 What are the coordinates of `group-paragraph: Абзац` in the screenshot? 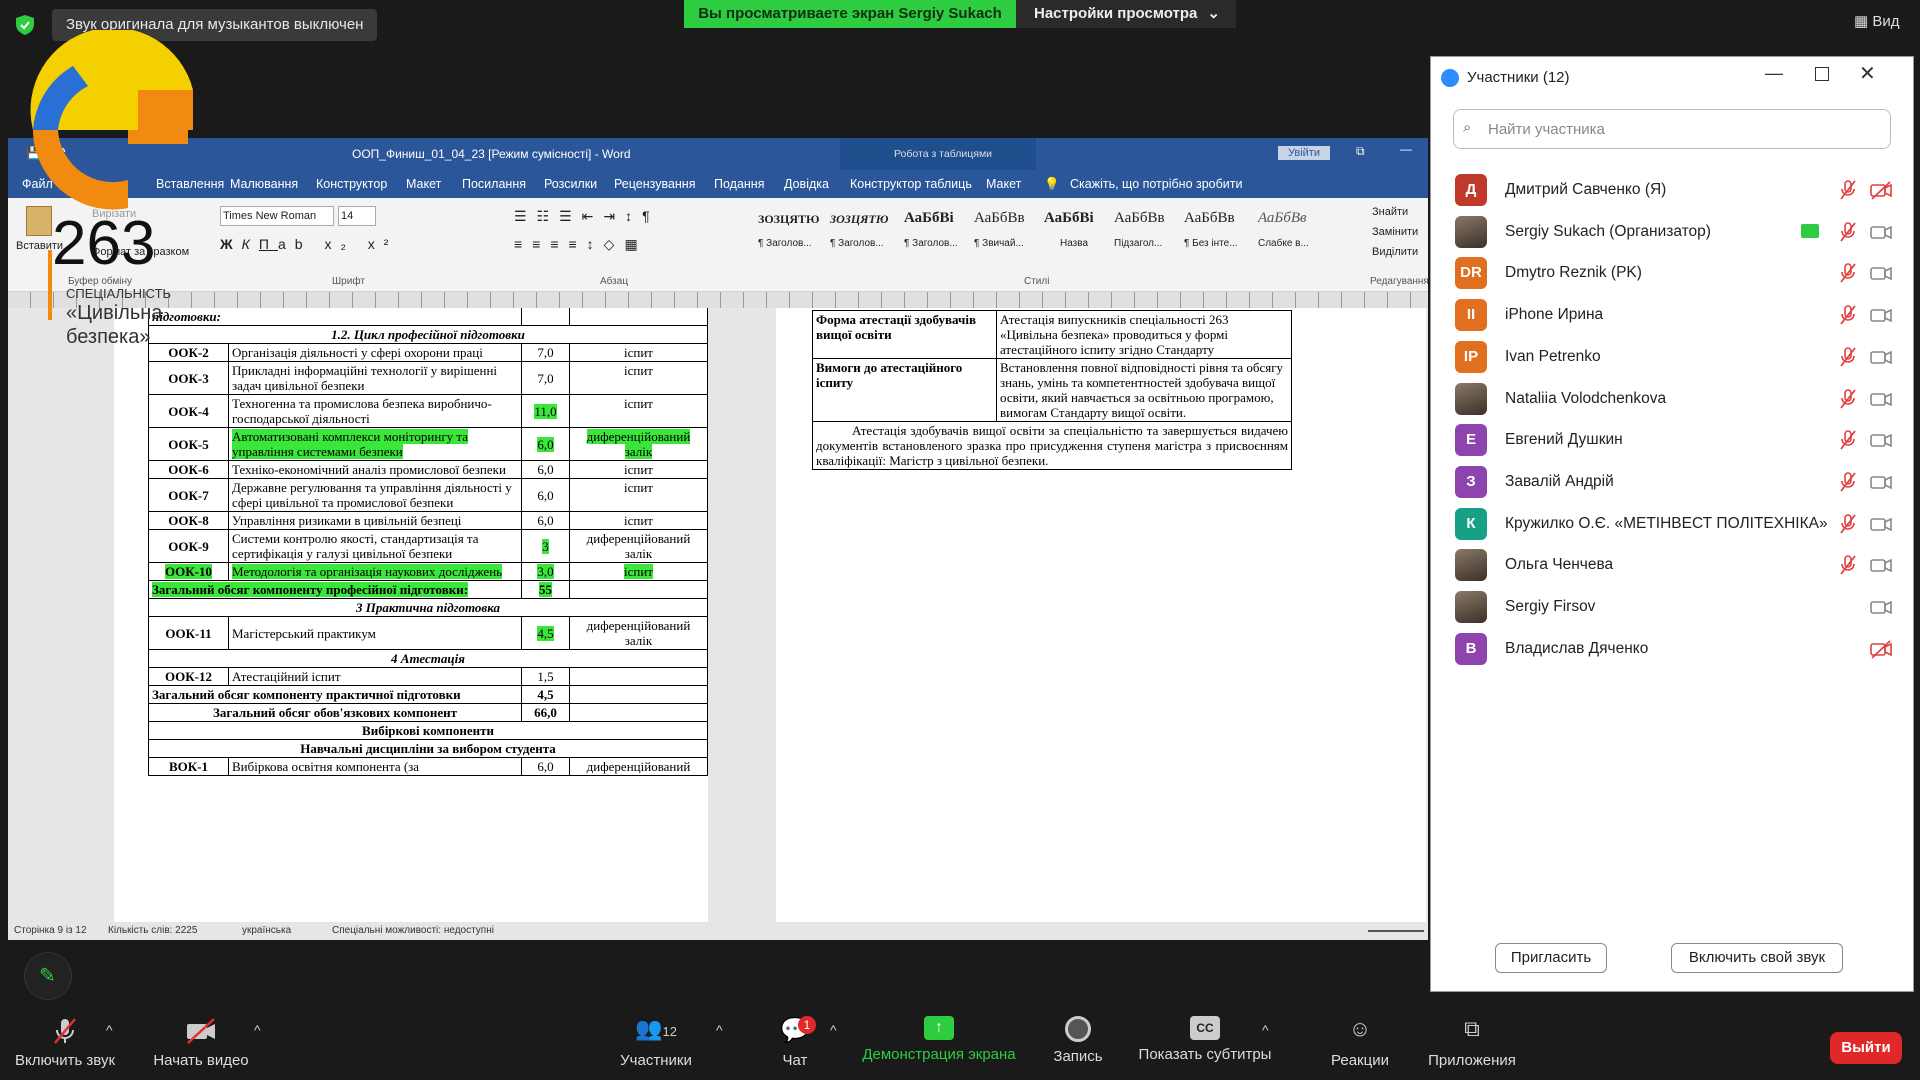 It's located at (614, 281).